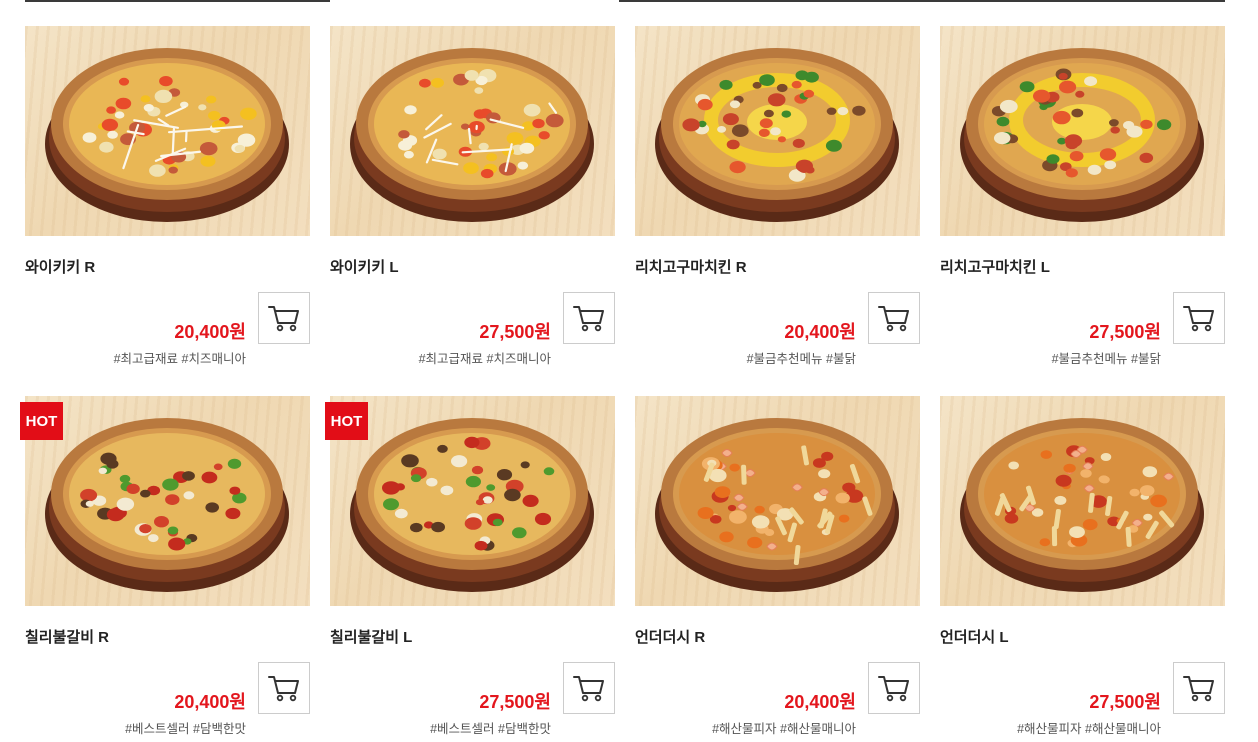 The height and width of the screenshot is (742, 1258). What do you see at coordinates (371, 636) in the screenshot?
I see `product-name: 칠리불갈비 L` at bounding box center [371, 636].